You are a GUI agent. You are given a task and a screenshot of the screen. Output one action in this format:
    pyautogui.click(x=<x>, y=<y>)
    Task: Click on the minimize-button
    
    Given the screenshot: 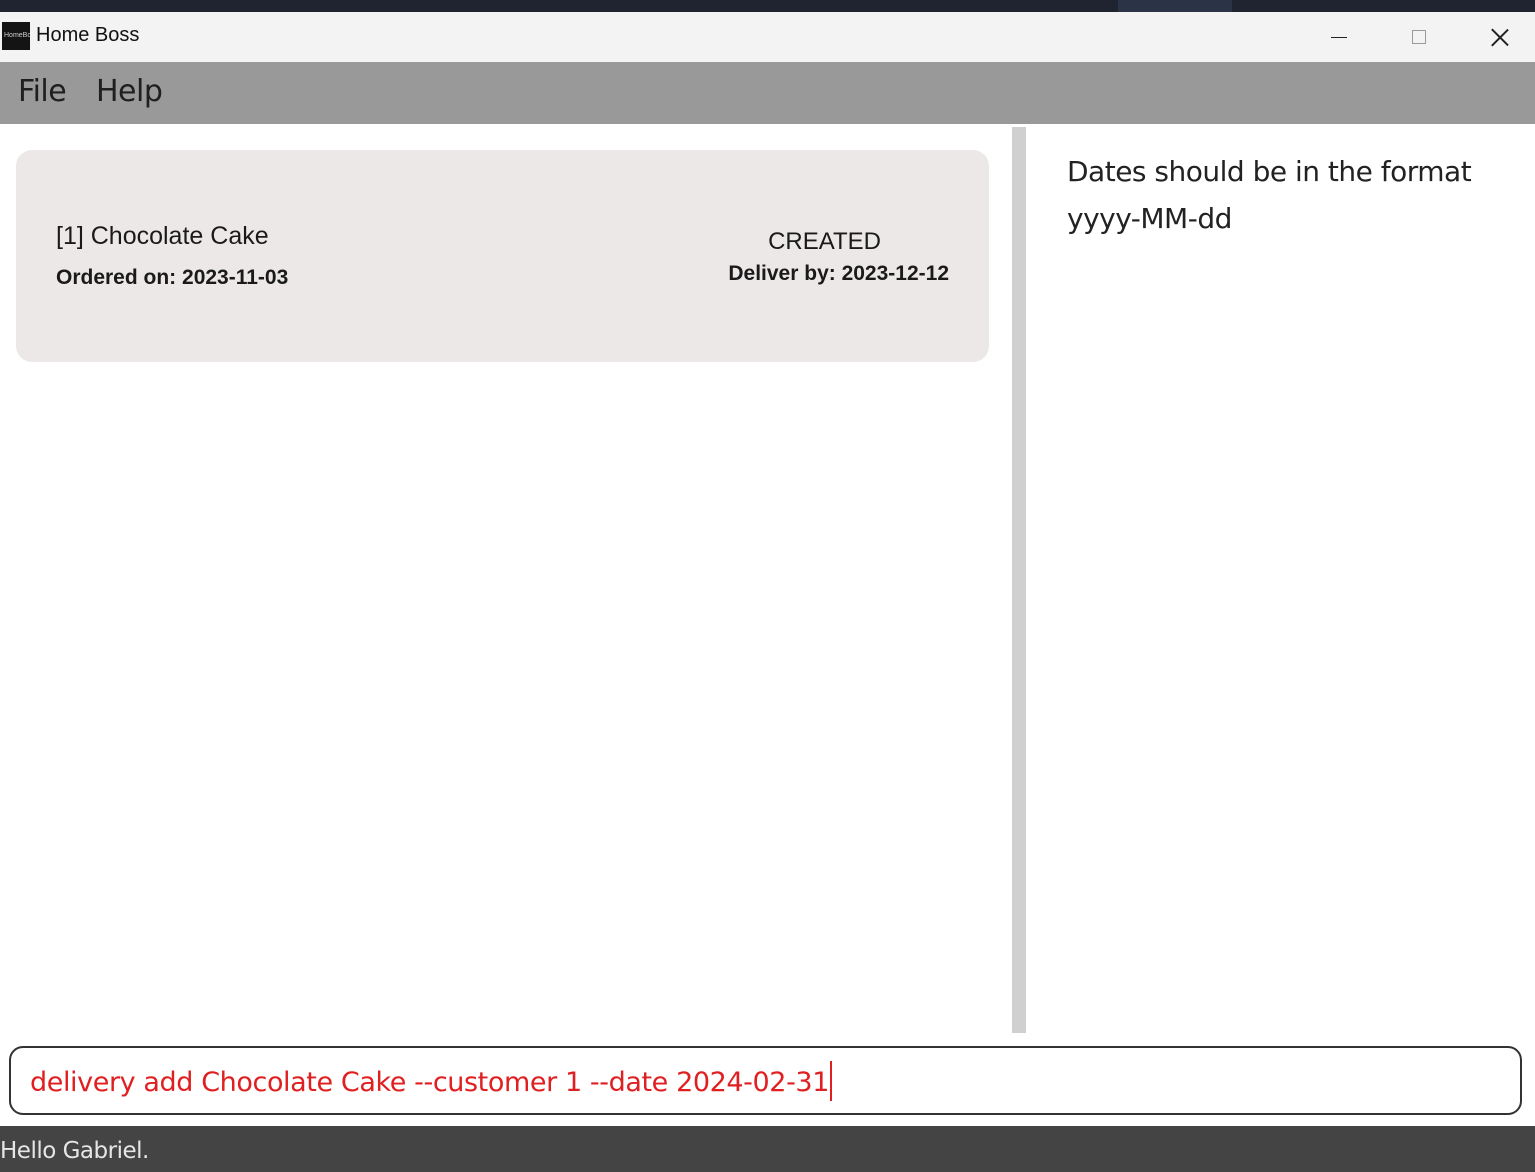 What is the action you would take?
    pyautogui.click(x=1339, y=37)
    